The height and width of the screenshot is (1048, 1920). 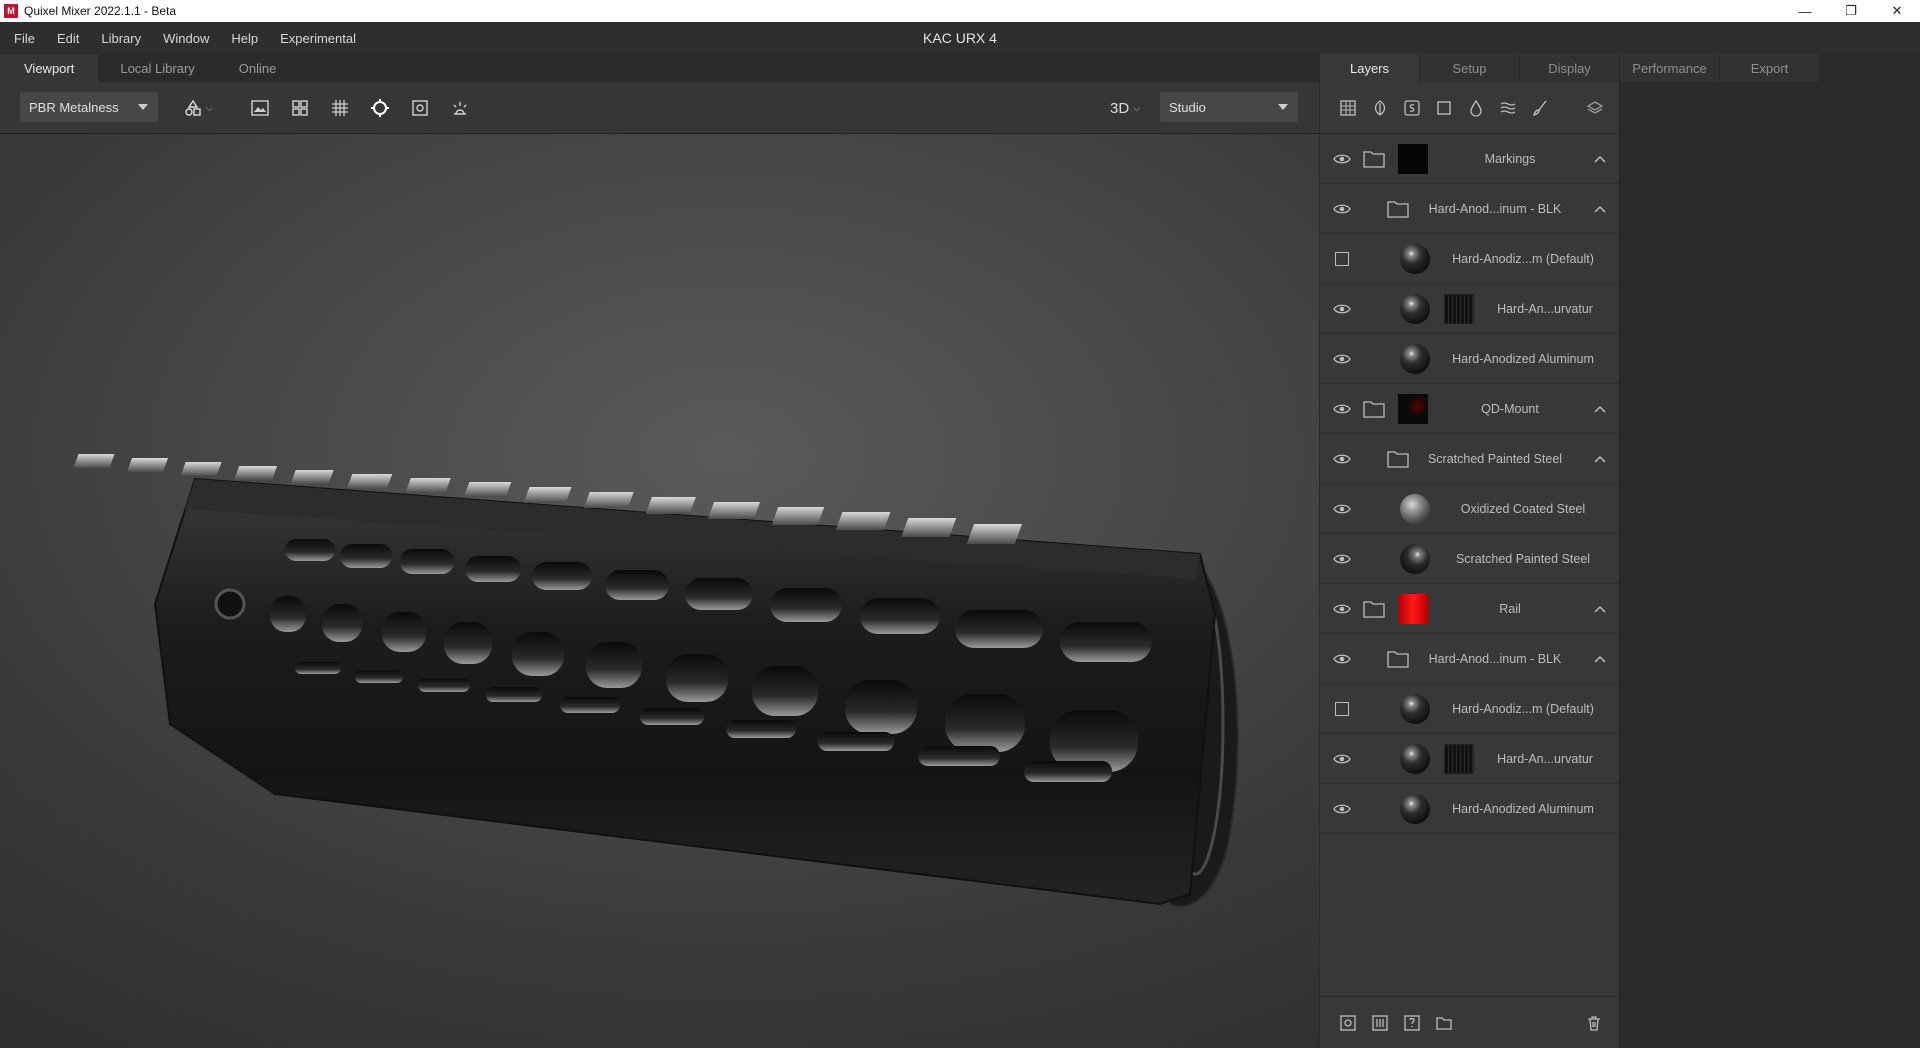 I want to click on menu-window: Window, so click(x=186, y=38).